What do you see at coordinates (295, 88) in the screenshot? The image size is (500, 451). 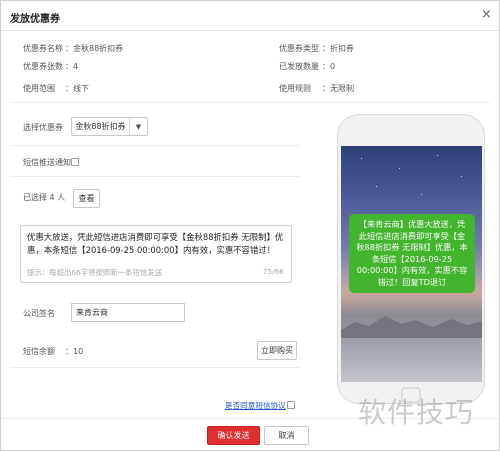 I see `usage-rule-label: 使用规则` at bounding box center [295, 88].